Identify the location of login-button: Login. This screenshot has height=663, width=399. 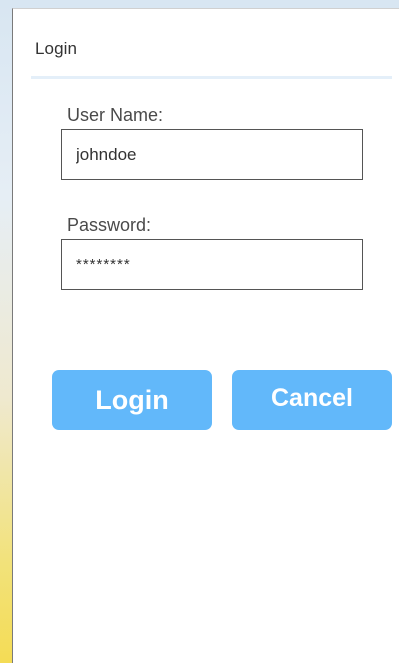
(132, 400).